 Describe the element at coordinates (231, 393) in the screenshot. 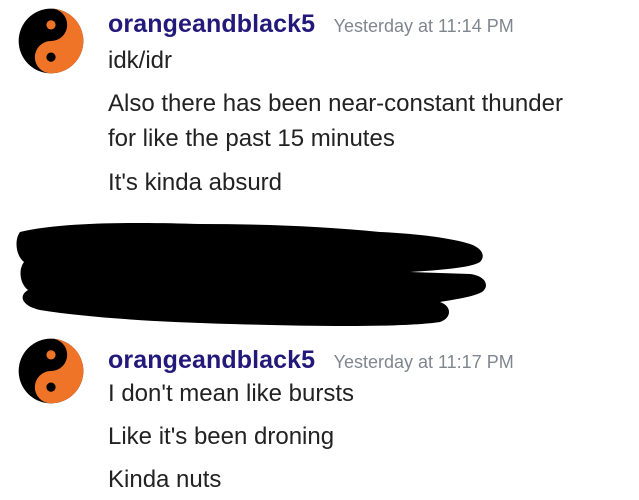

I see `message-text: I don't mean like bursts` at that location.